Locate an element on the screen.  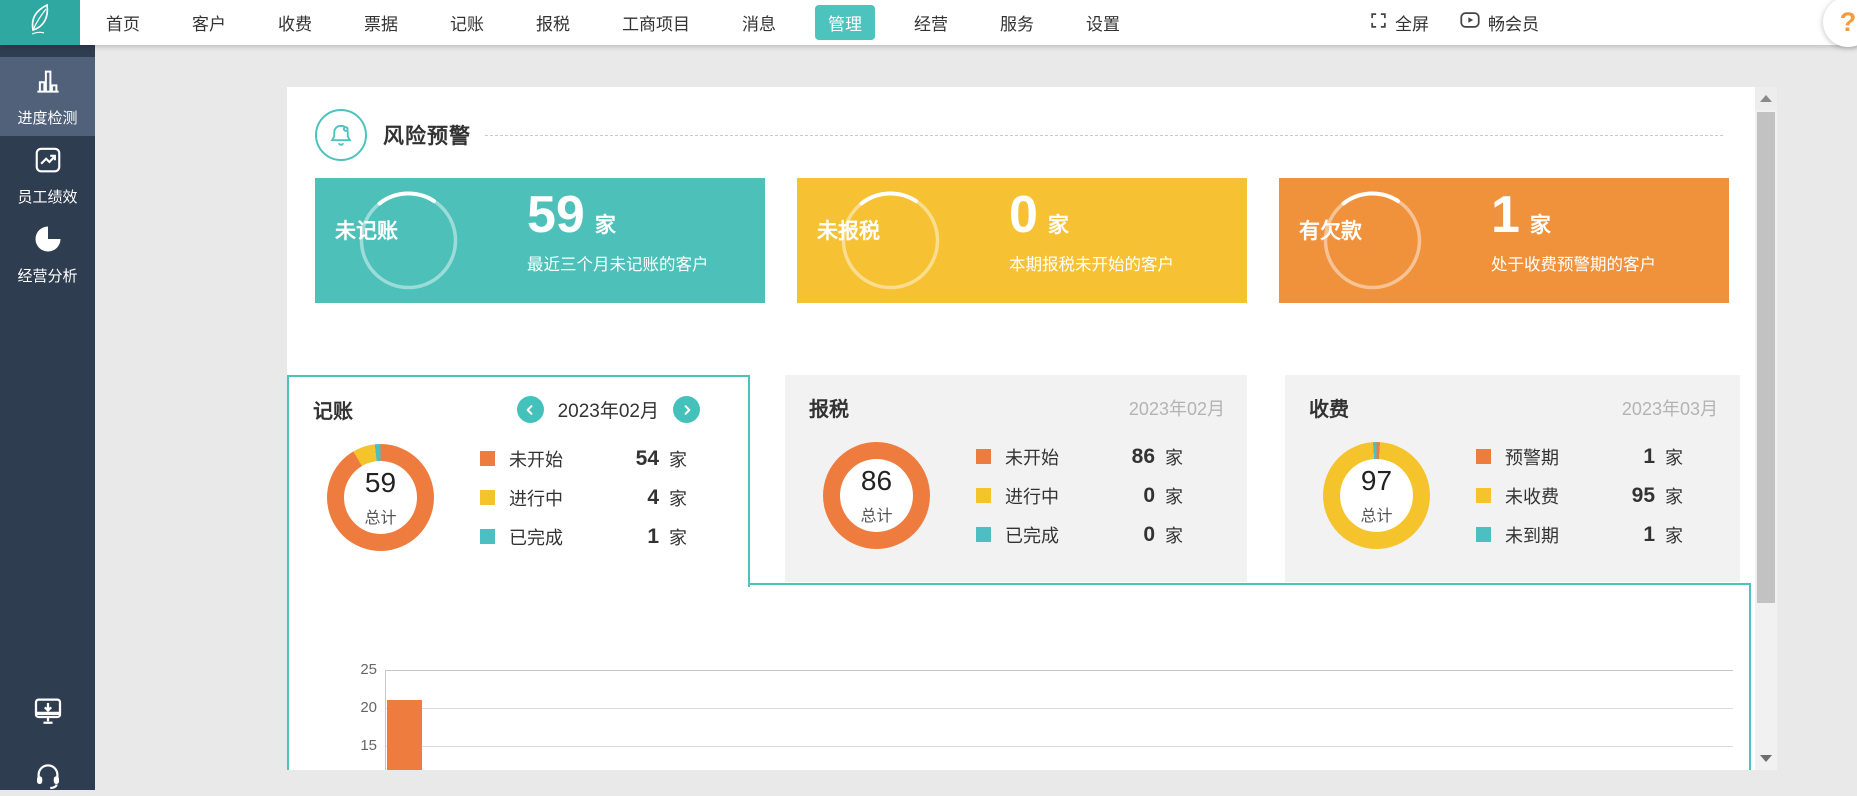
sidebar-item-label: 经营分析 is located at coordinates (47, 276).